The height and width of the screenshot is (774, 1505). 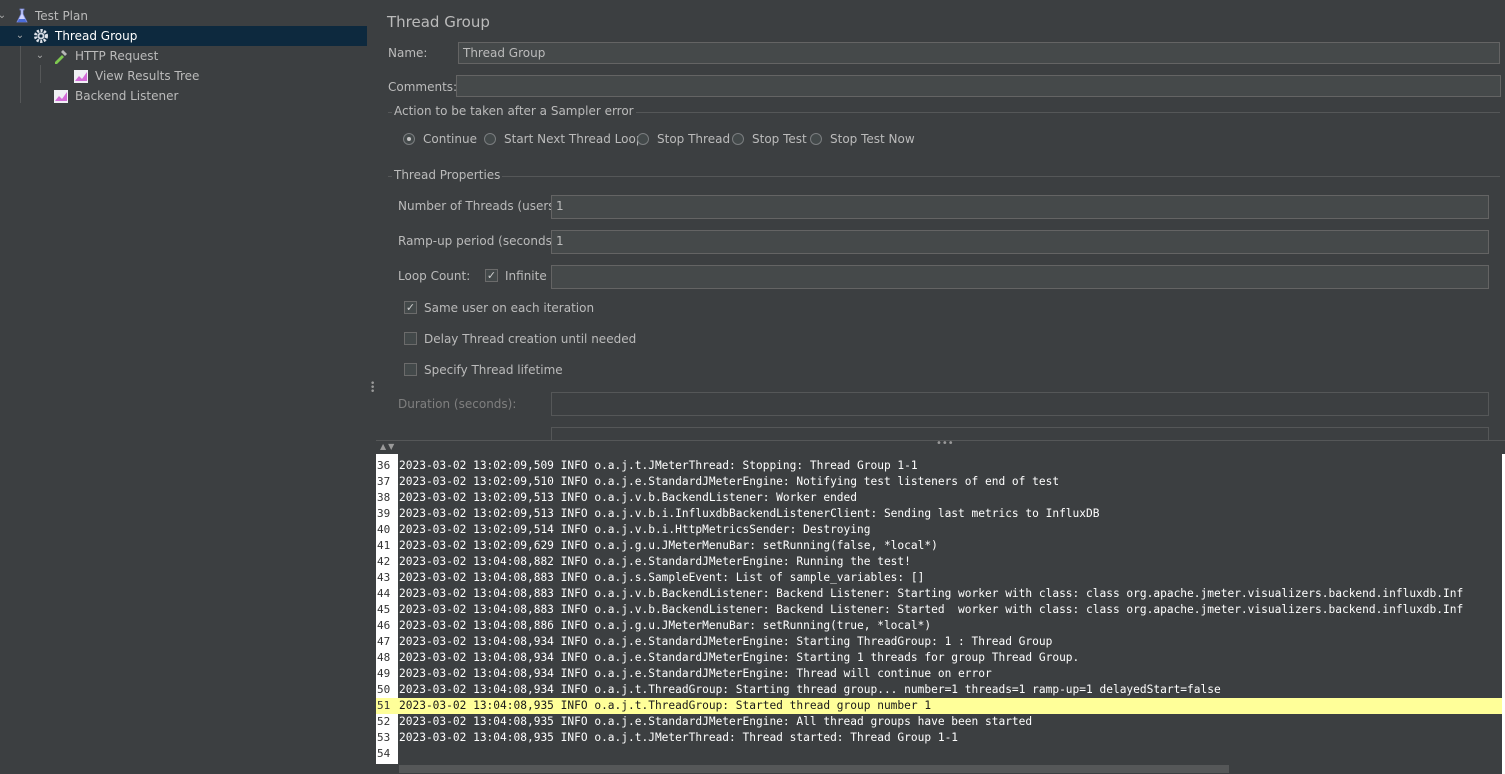 What do you see at coordinates (388, 446) in the screenshot?
I see `collapse-arrows-icon: ▲▼` at bounding box center [388, 446].